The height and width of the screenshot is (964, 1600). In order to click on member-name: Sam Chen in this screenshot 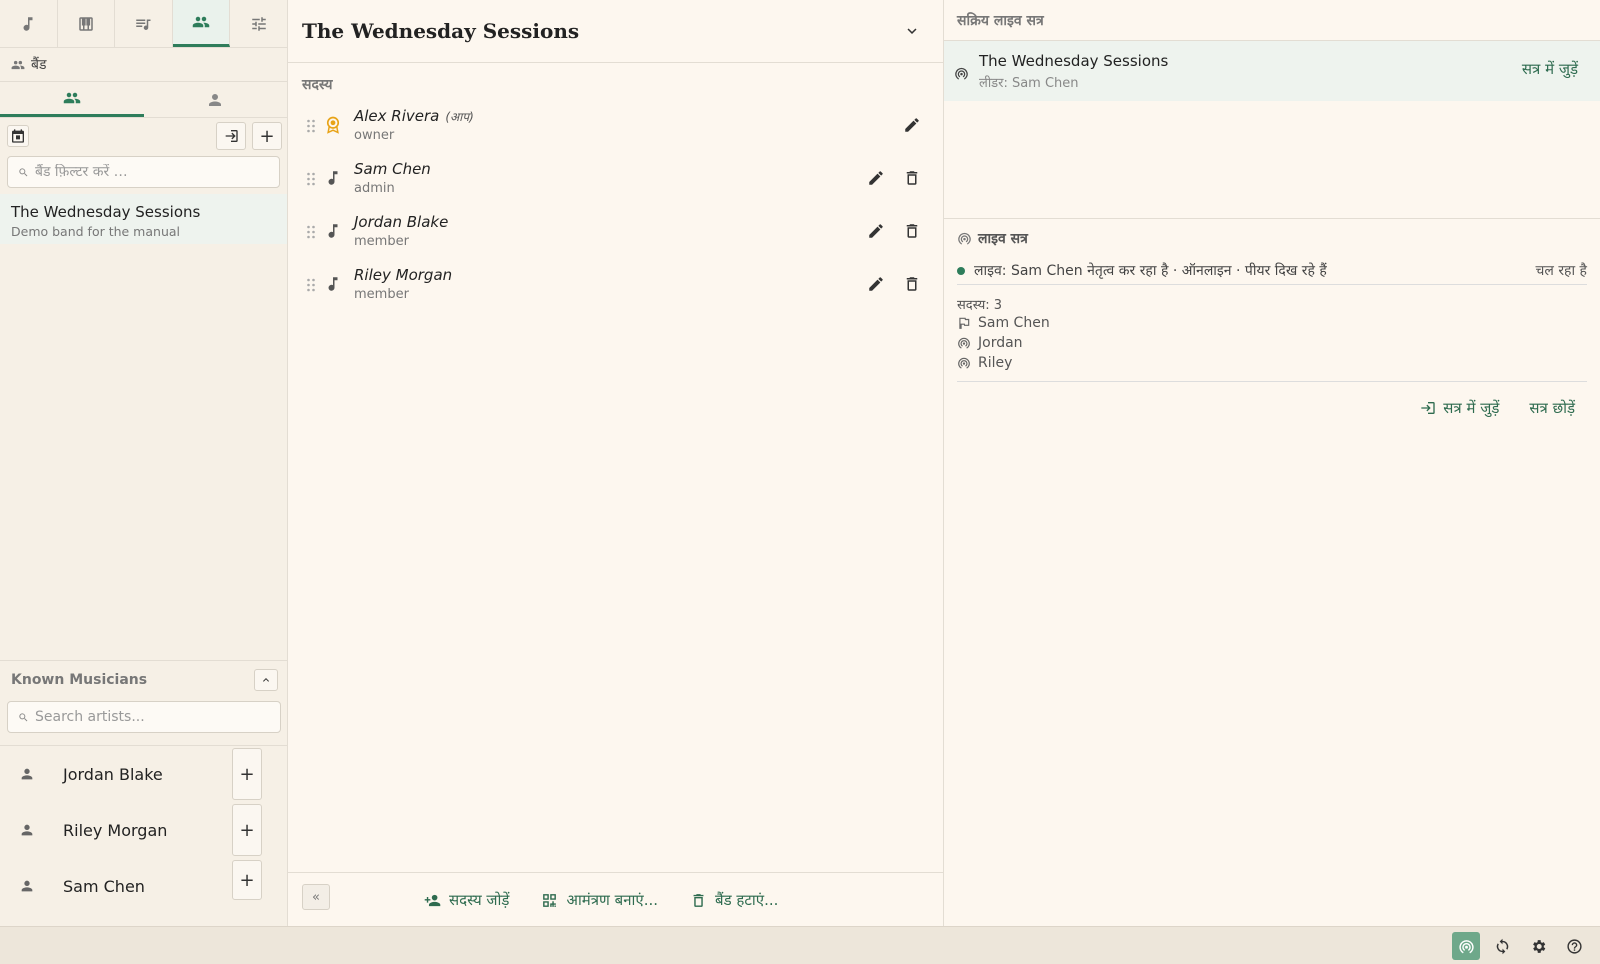, I will do `click(392, 169)`.